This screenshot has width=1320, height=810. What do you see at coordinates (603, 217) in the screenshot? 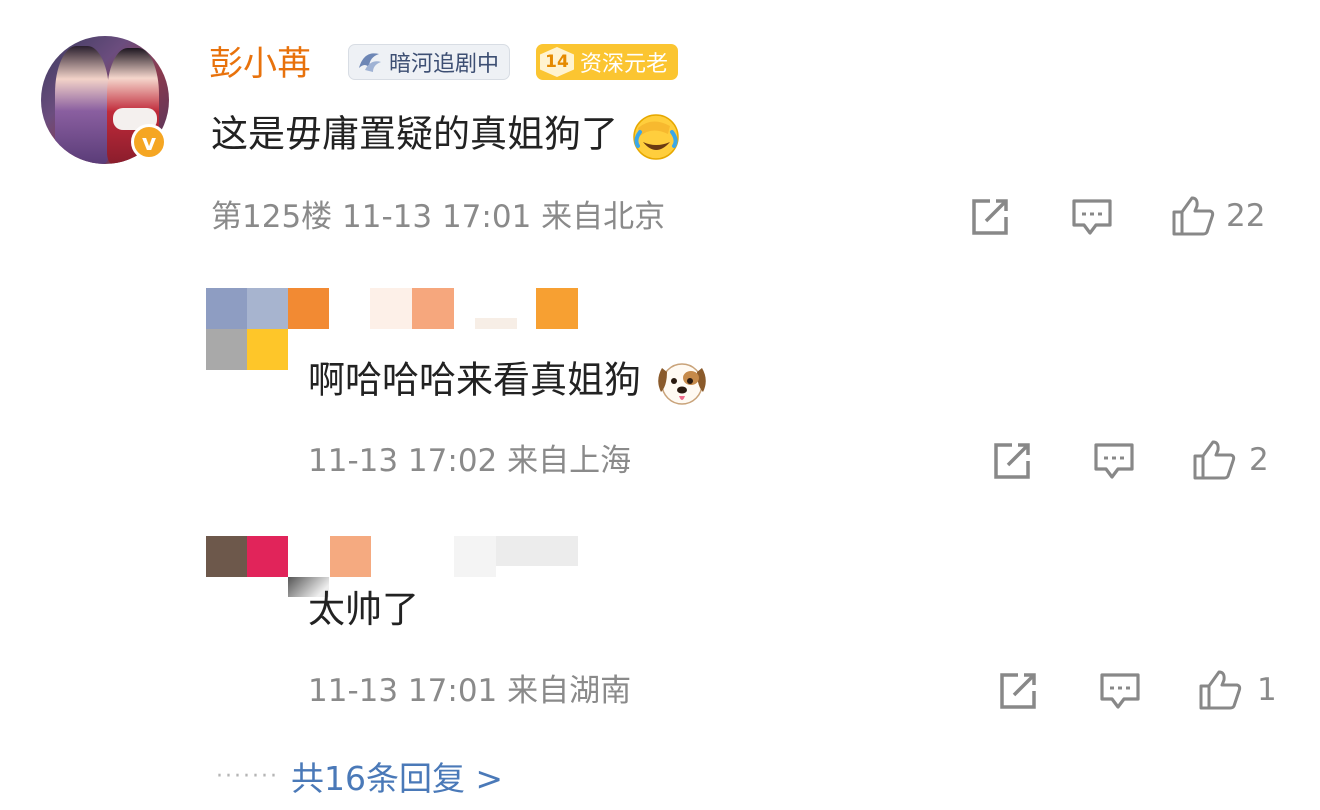
I see `comment-location: 来自北京` at bounding box center [603, 217].